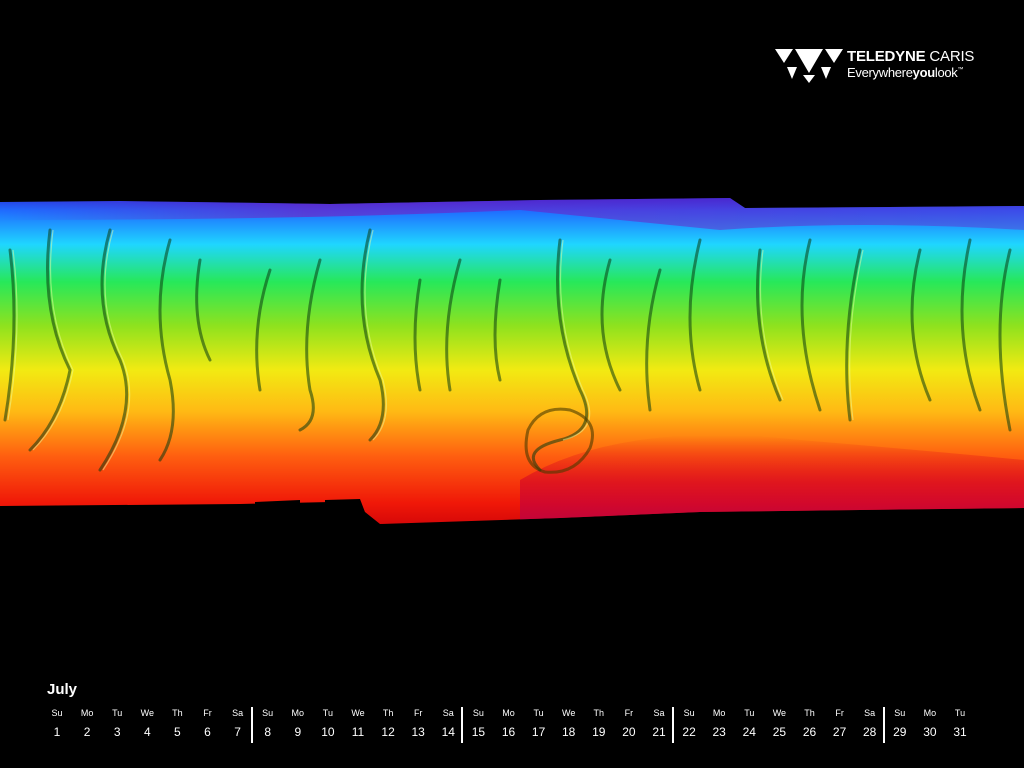  What do you see at coordinates (207, 732) in the screenshot?
I see `day-number: 6` at bounding box center [207, 732].